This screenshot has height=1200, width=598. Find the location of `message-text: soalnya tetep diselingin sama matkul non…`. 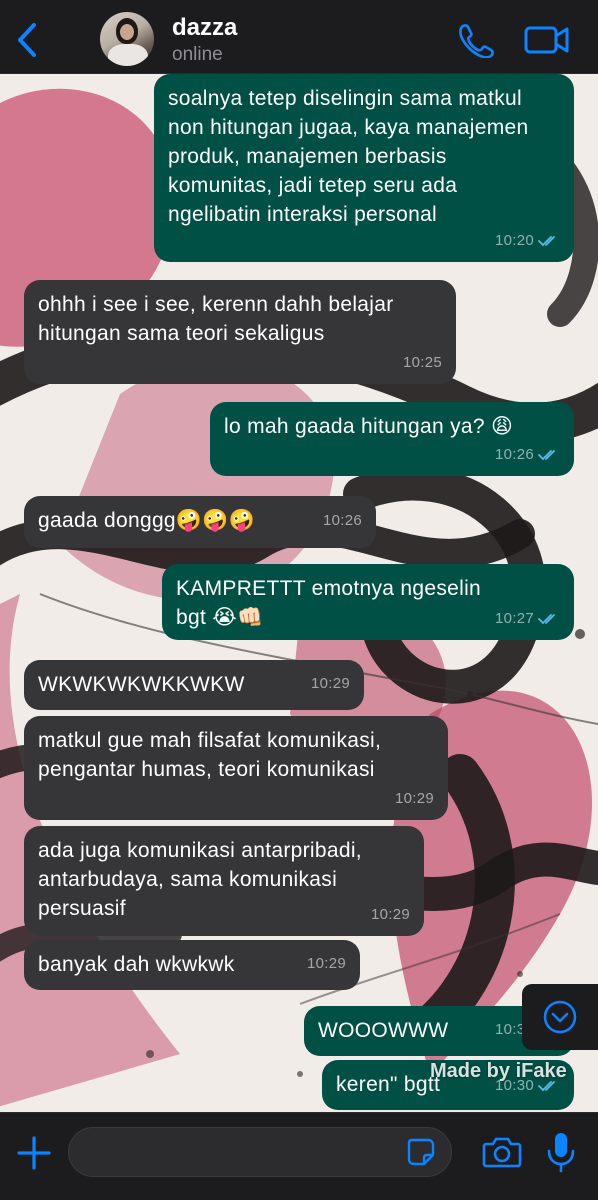

message-text: soalnya tetep diselingin sama matkul non… is located at coordinates (348, 156).